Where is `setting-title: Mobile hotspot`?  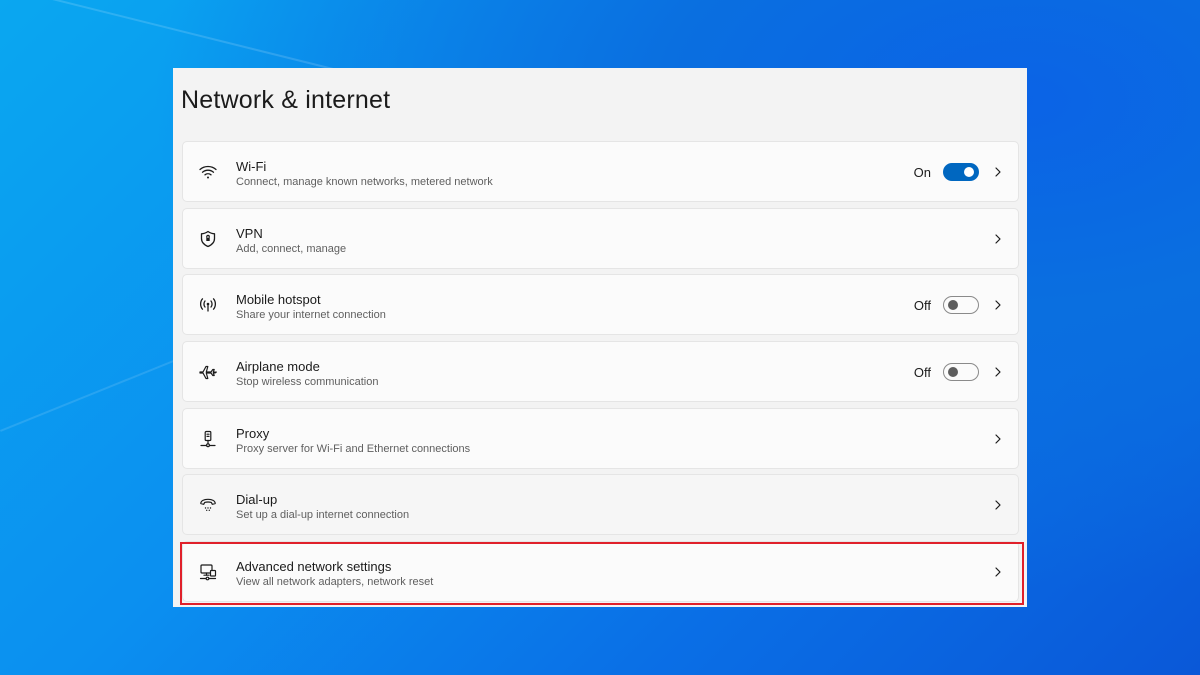 setting-title: Mobile hotspot is located at coordinates (278, 299).